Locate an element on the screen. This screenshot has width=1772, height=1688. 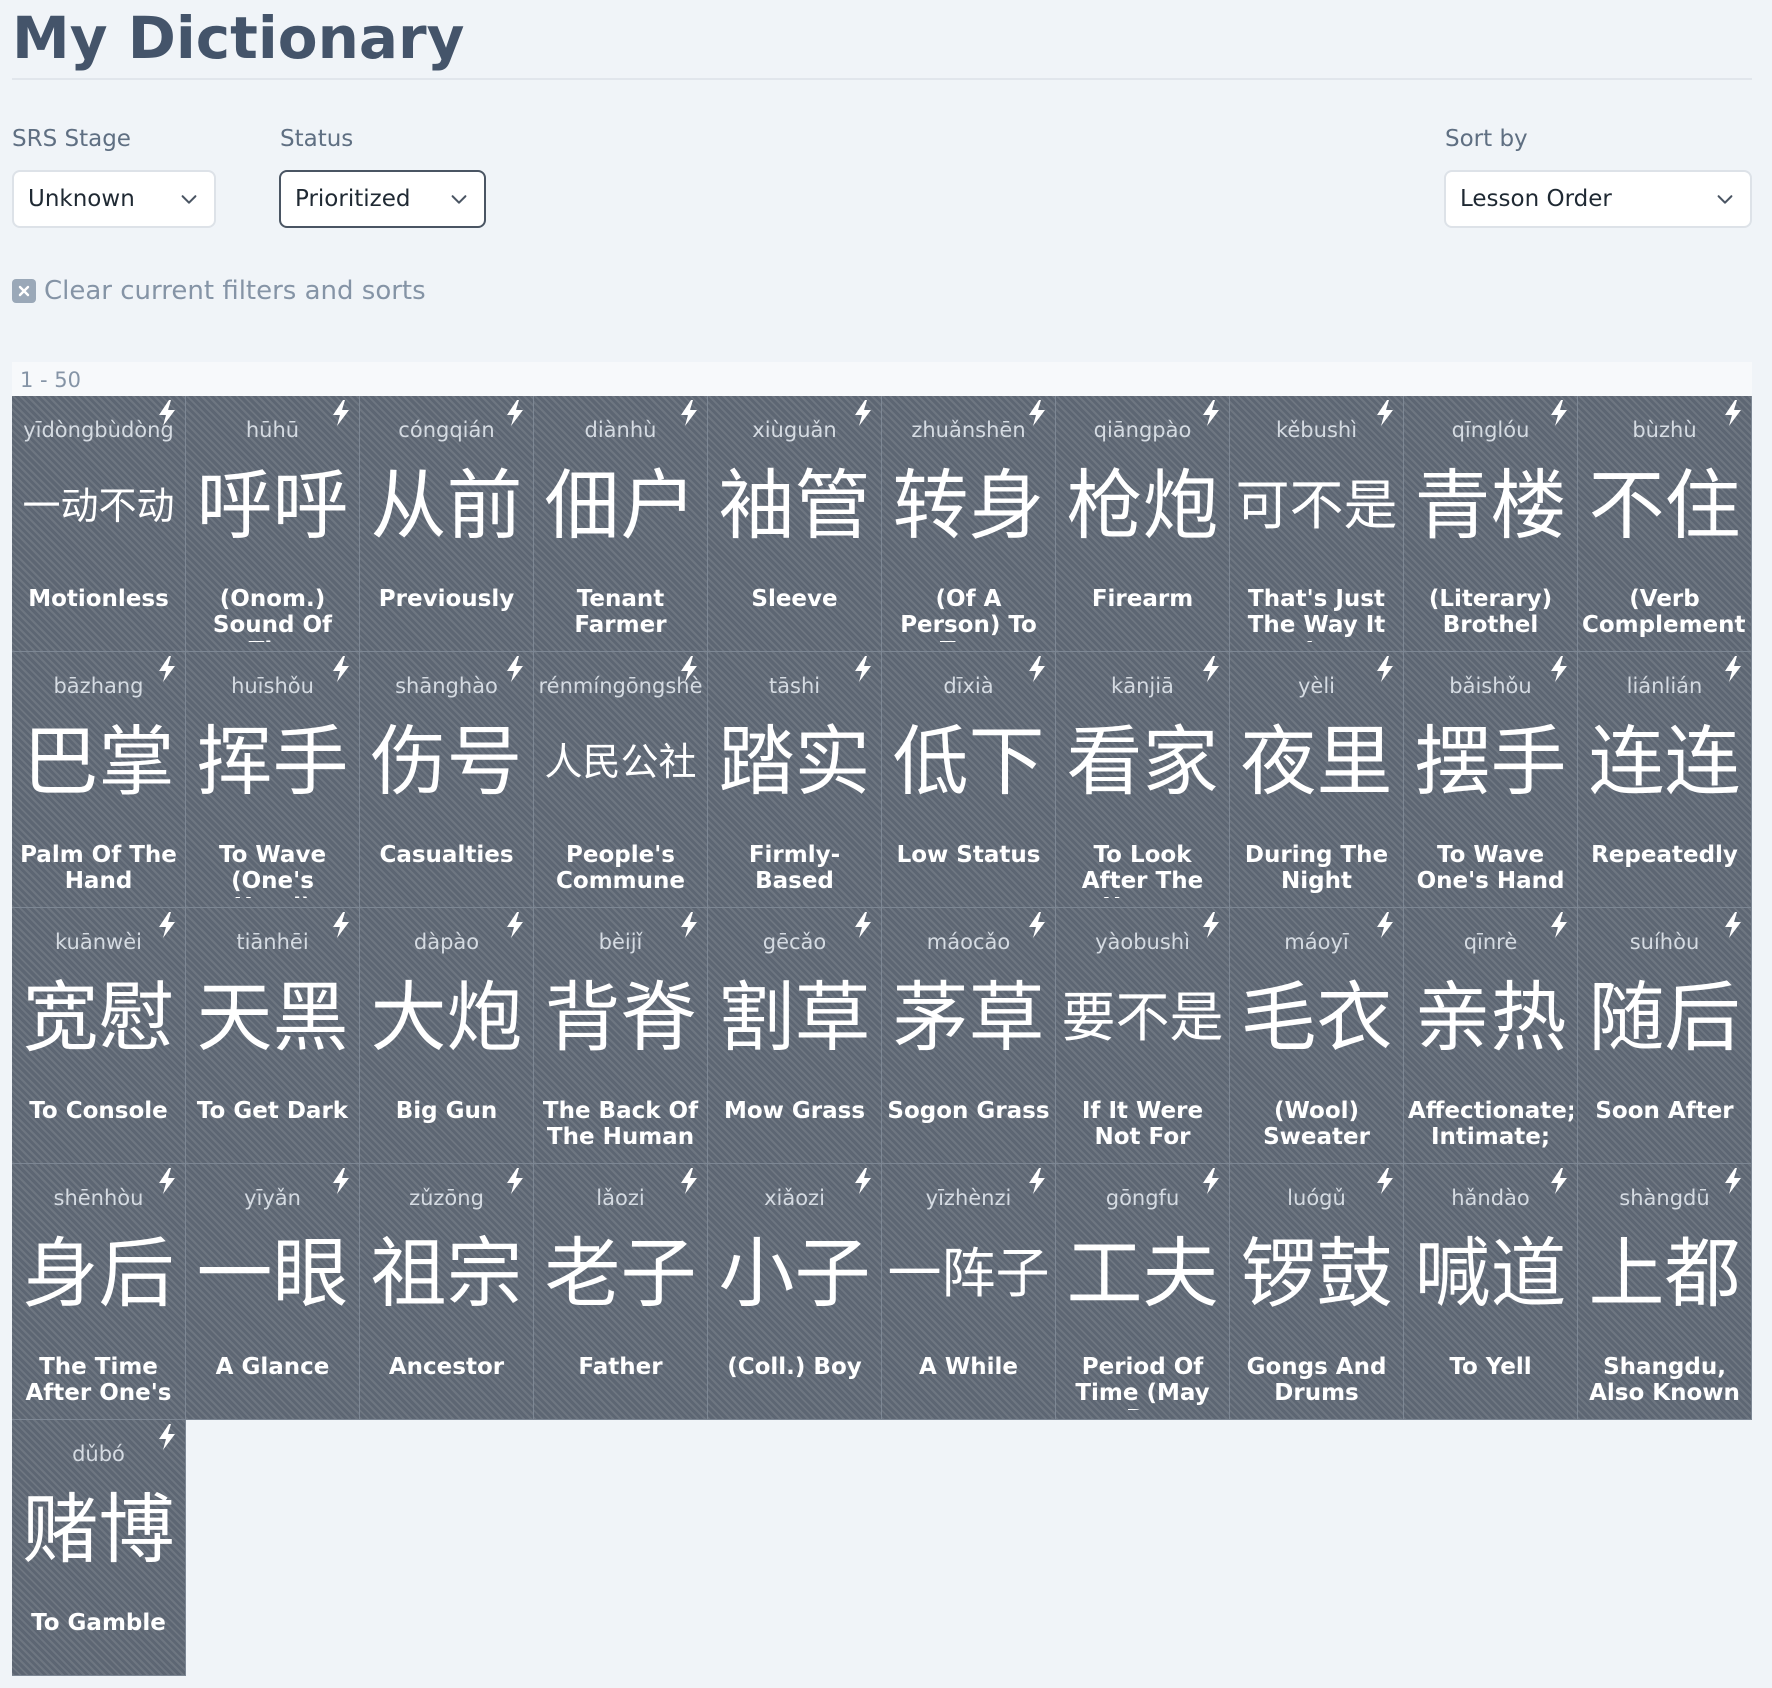
results-range: 1 - 50 is located at coordinates (882, 379).